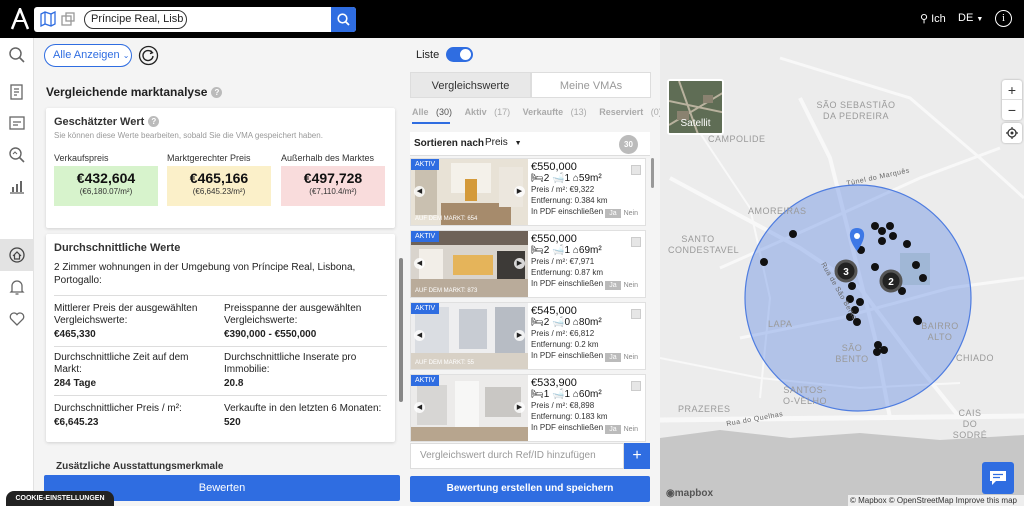 The width and height of the screenshot is (1024, 506). What do you see at coordinates (633, 112) in the screenshot?
I see `subtab-reserved: Reserviert (0)` at bounding box center [633, 112].